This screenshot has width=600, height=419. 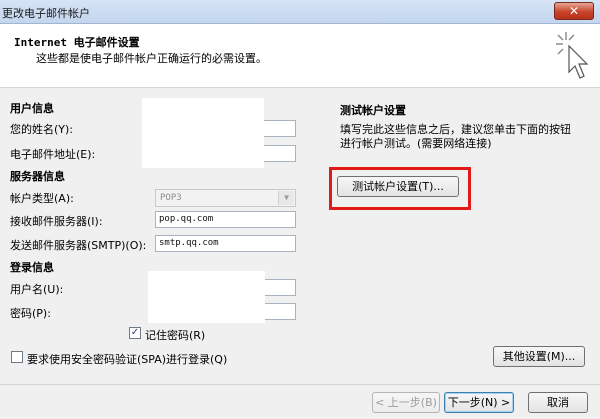 I want to click on next-button: 下一步(N) >, so click(x=479, y=402).